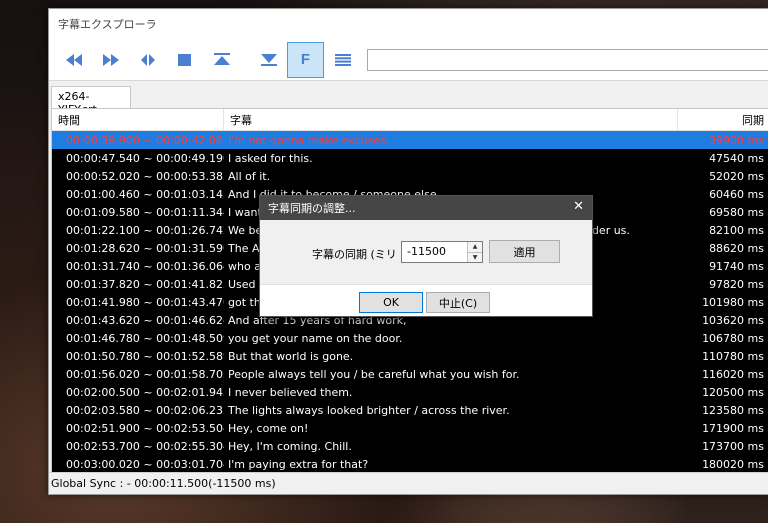 This screenshot has width=768, height=523. What do you see at coordinates (733, 428) in the screenshot?
I see `row-sync: 171900 ms` at bounding box center [733, 428].